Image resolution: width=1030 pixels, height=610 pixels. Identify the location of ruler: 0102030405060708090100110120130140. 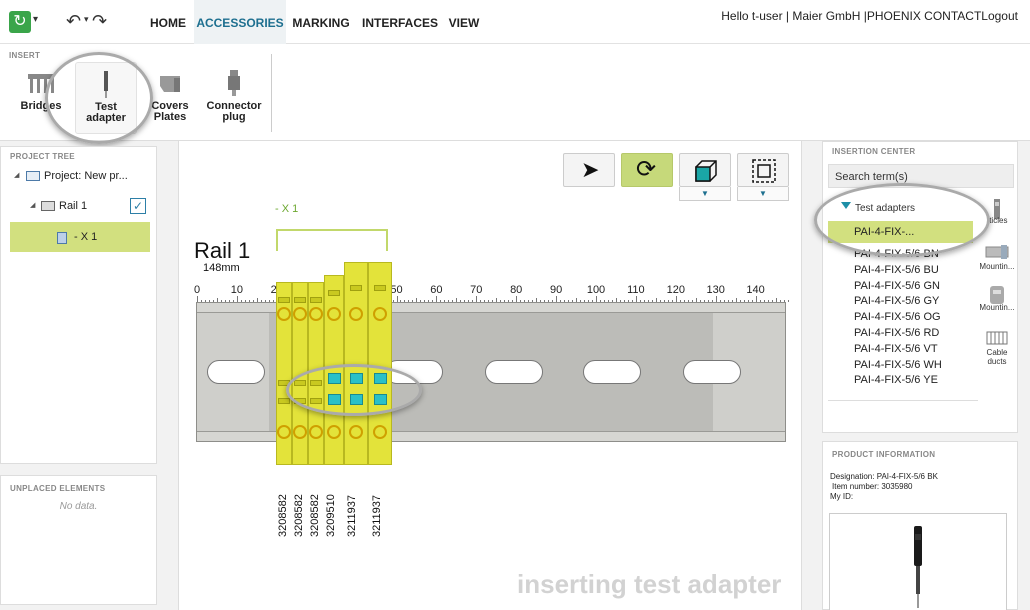
(491, 292).